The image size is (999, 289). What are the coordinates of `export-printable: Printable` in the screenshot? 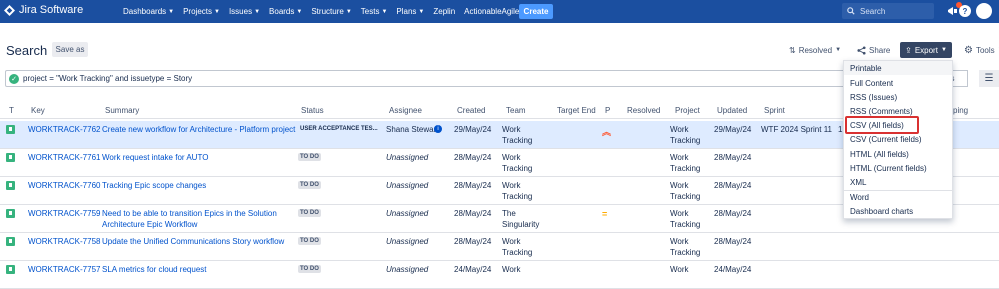 It's located at (898, 68).